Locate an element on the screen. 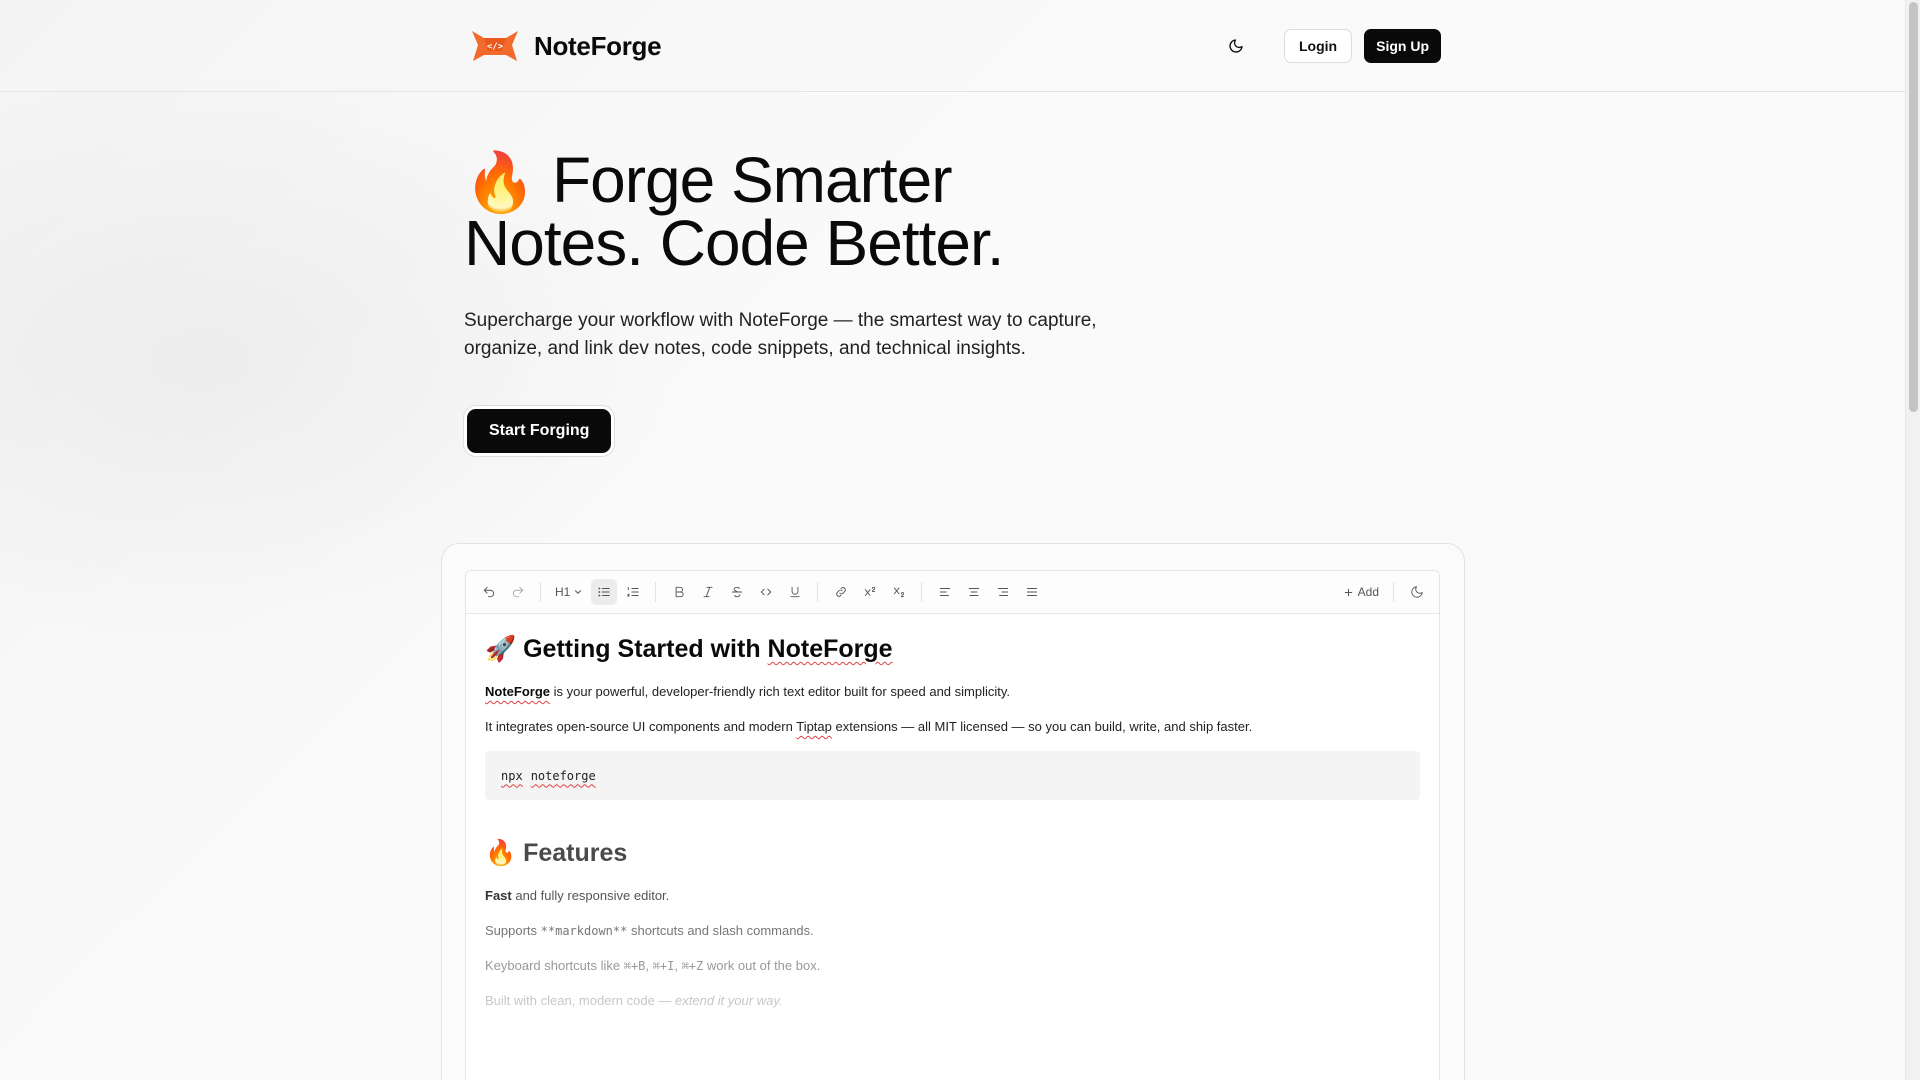 This screenshot has height=1080, width=1920. align-justify-icon is located at coordinates (1031, 592).